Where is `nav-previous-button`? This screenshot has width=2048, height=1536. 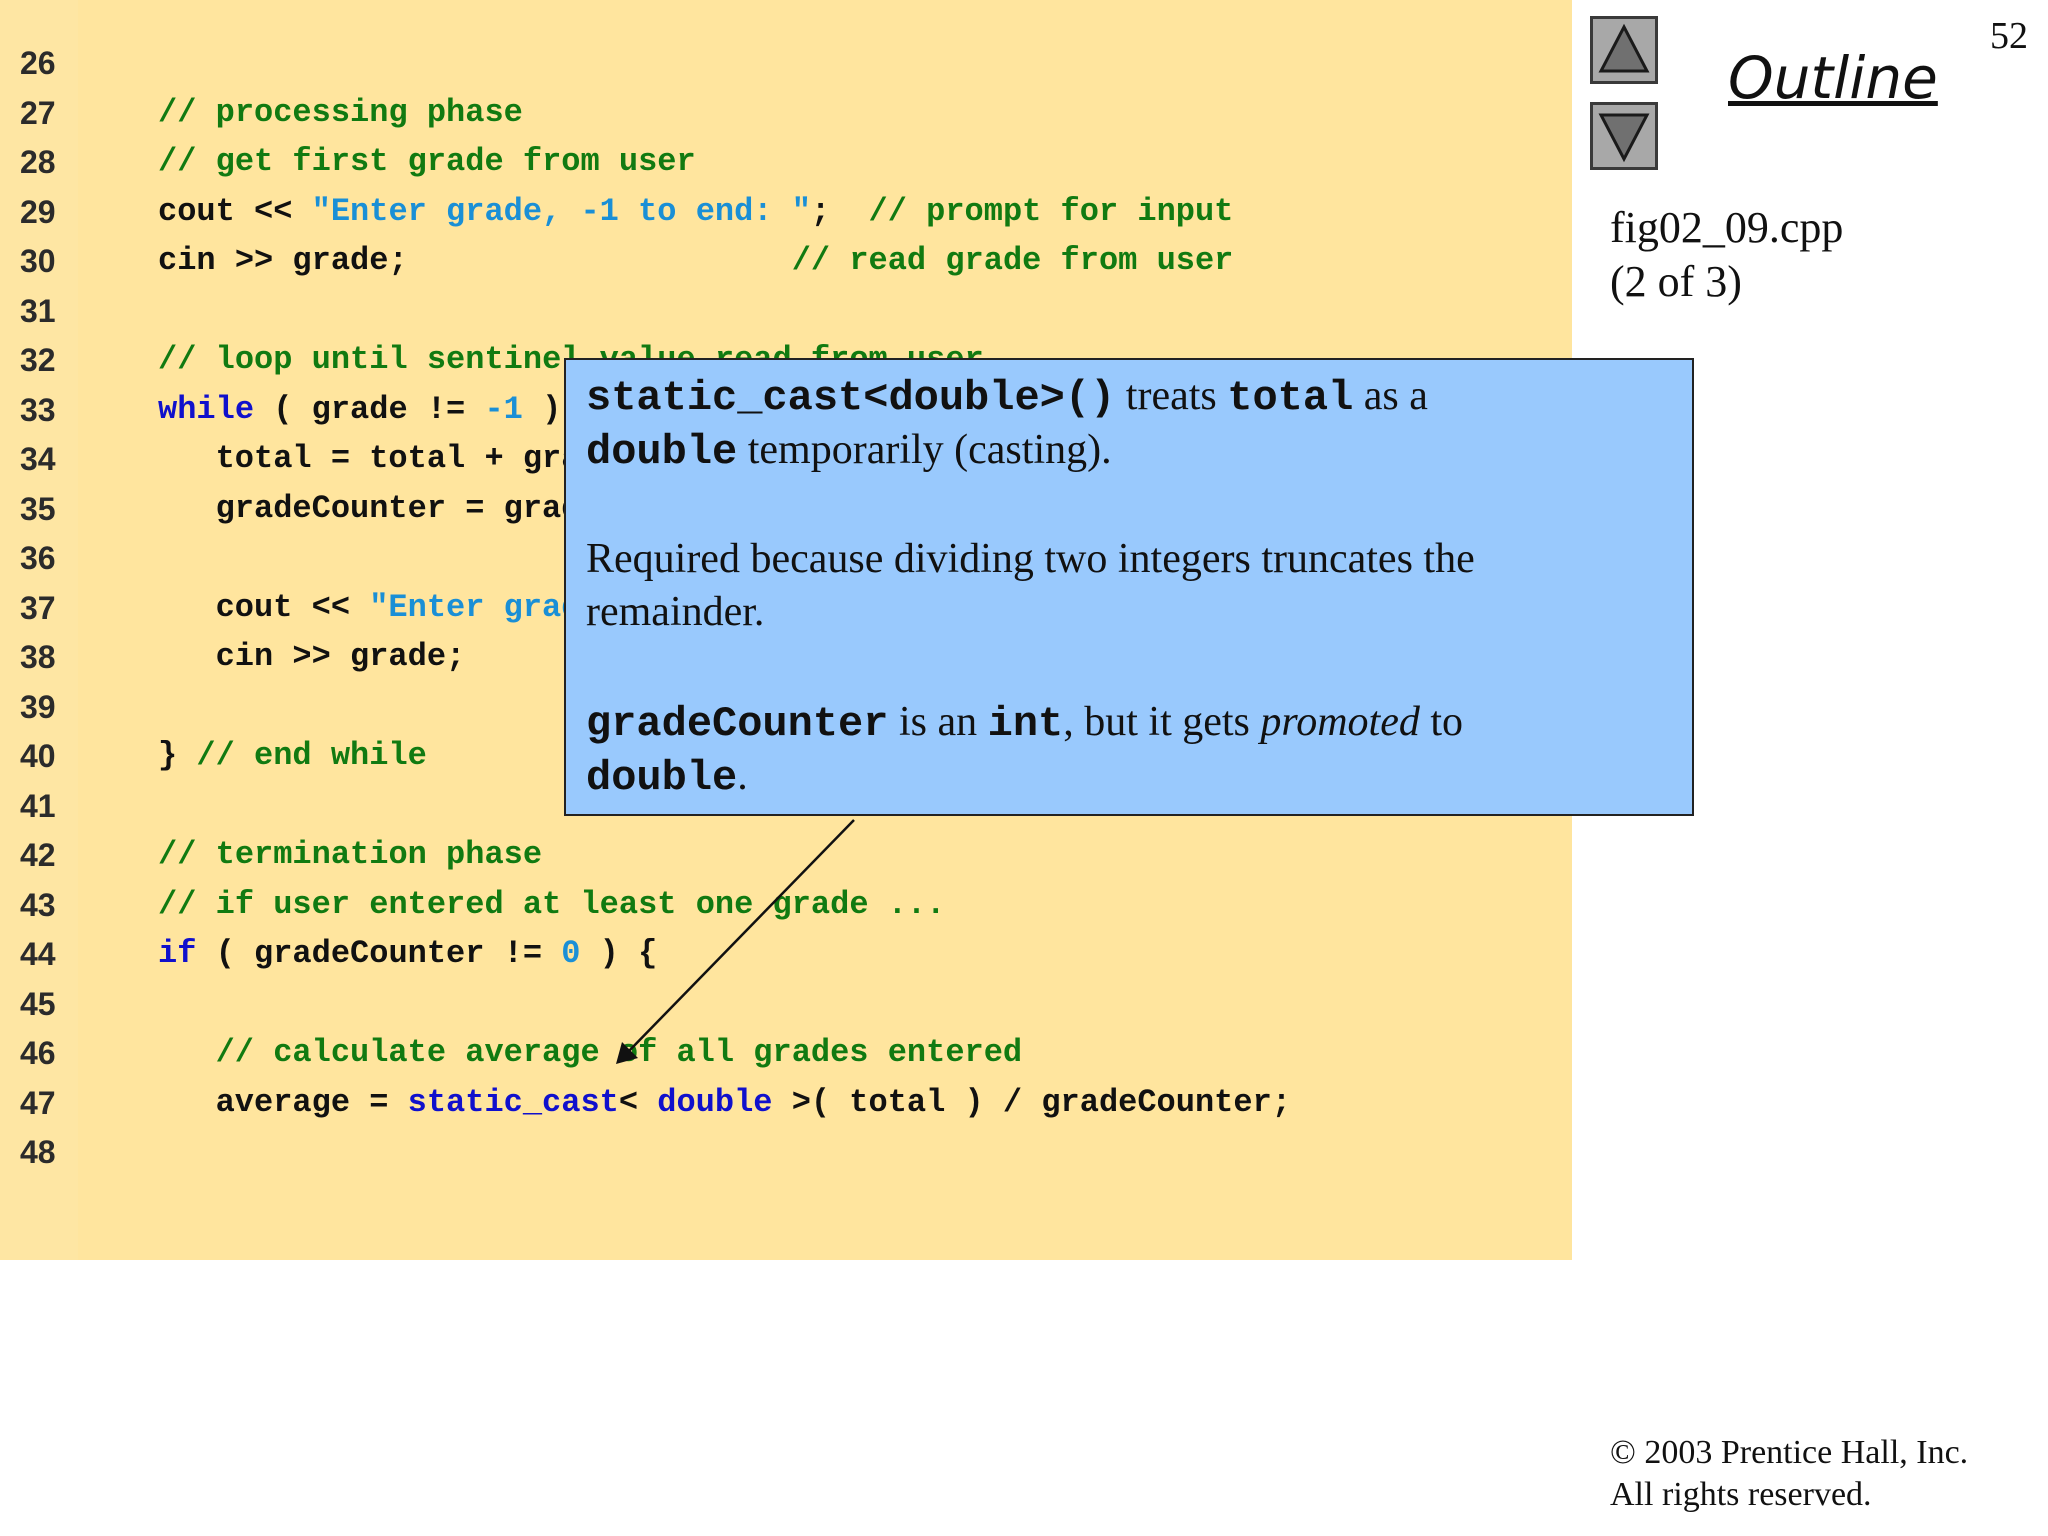 nav-previous-button is located at coordinates (1624, 50).